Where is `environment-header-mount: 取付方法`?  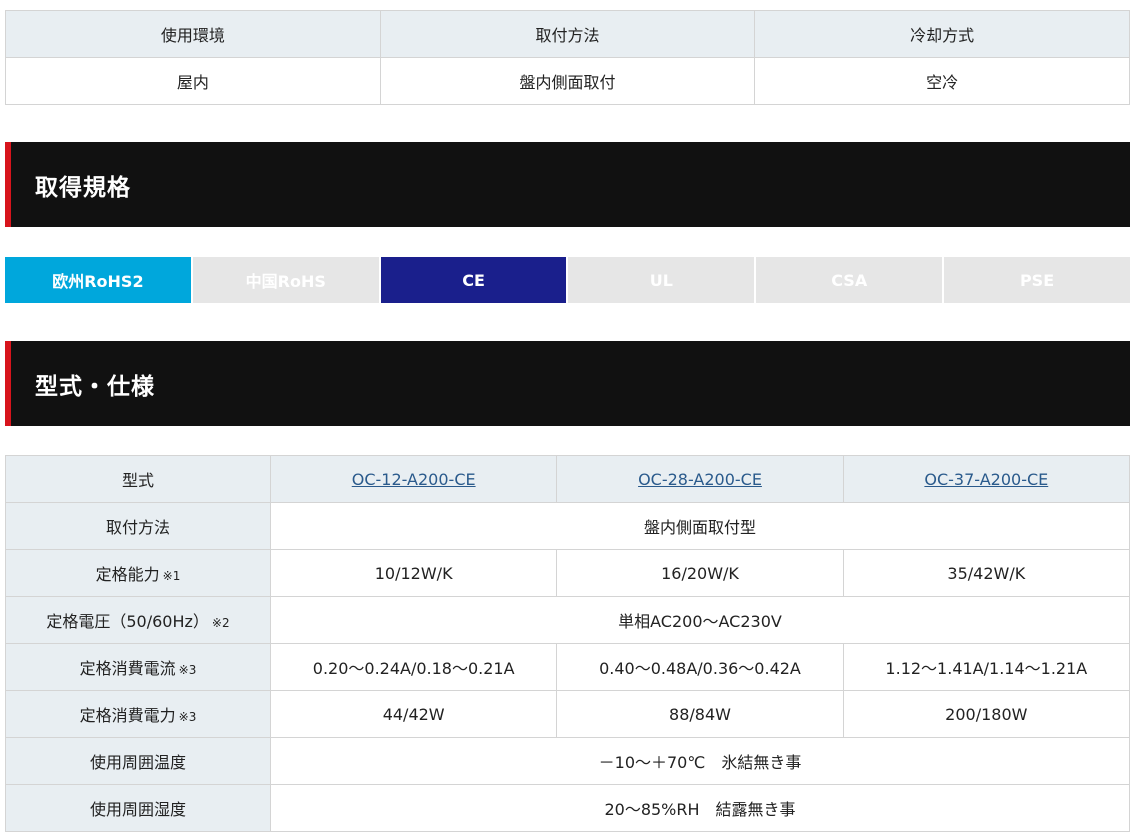
environment-header-mount: 取付方法 is located at coordinates (567, 34).